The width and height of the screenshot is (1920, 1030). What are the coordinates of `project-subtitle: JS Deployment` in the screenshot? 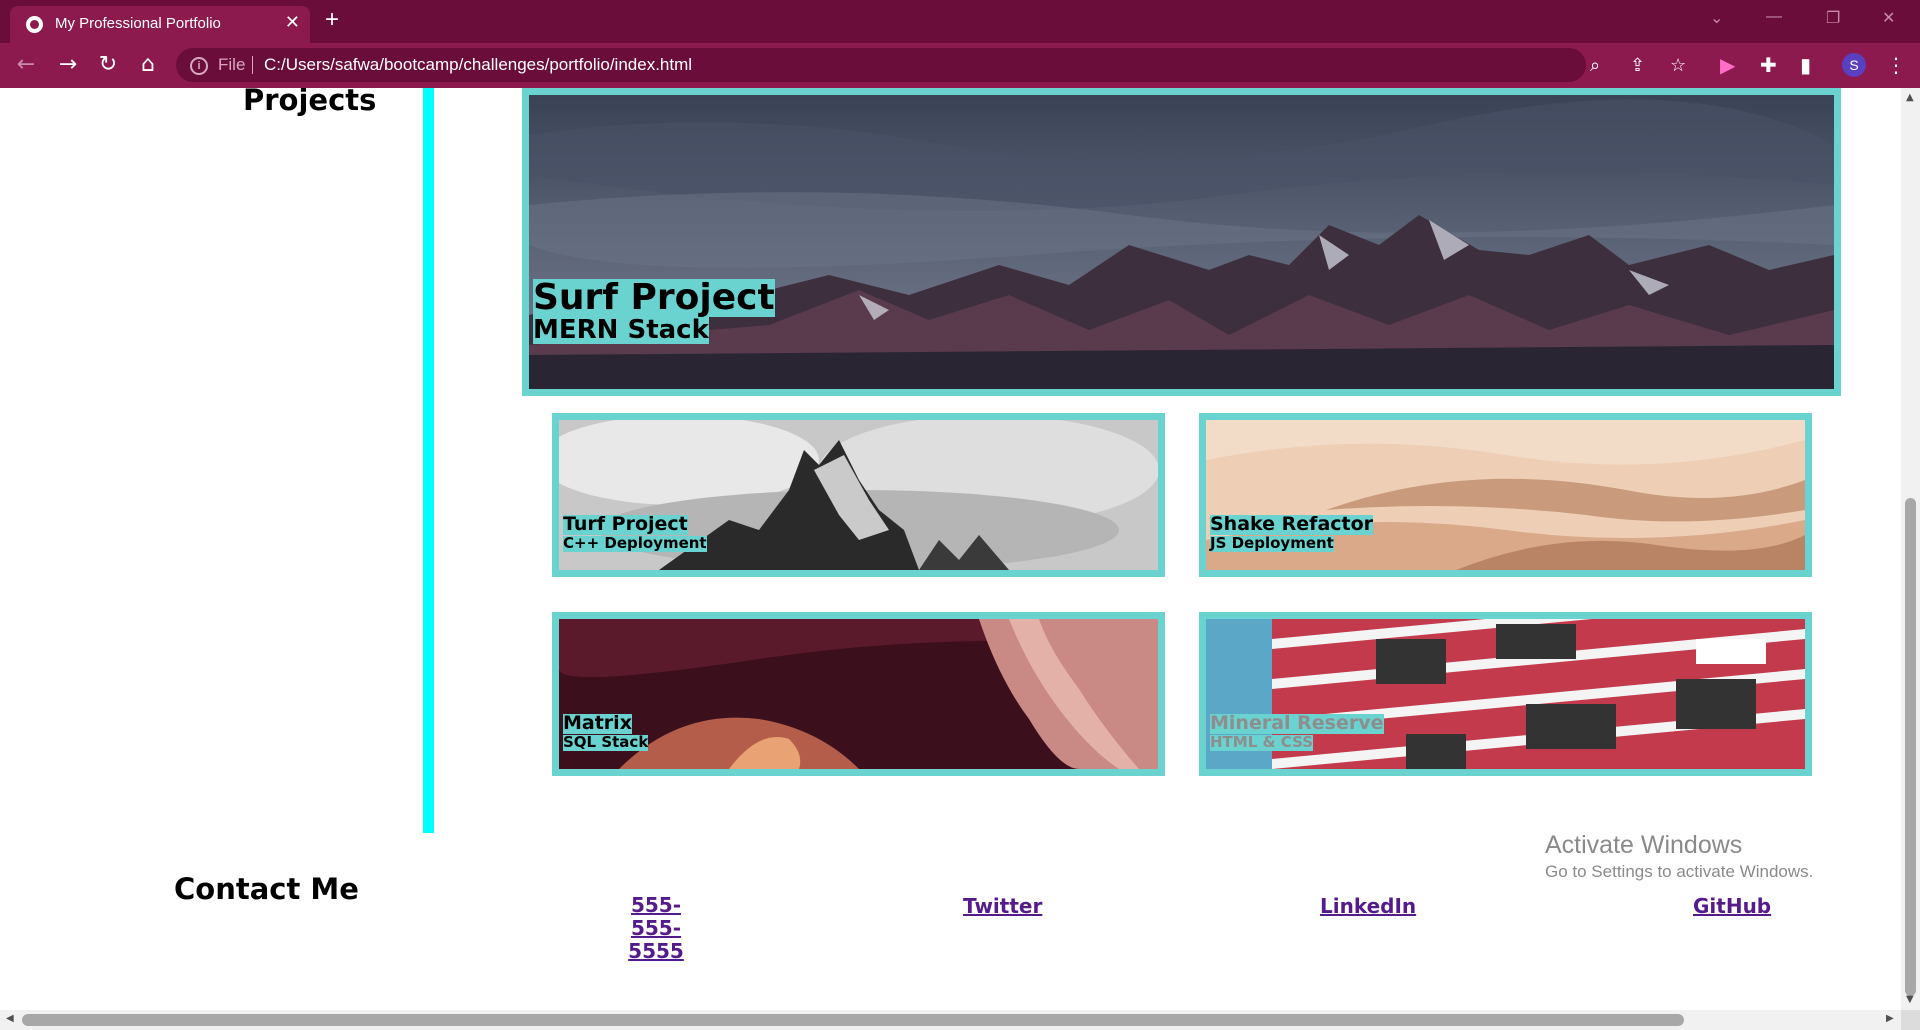 It's located at (1272, 542).